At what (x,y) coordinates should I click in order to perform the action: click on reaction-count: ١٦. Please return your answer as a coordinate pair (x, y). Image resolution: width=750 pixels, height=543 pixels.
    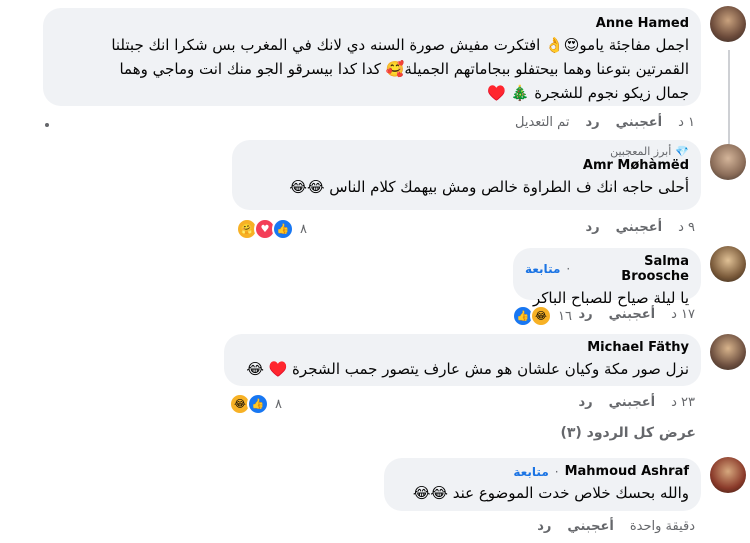
    Looking at the image, I should click on (565, 316).